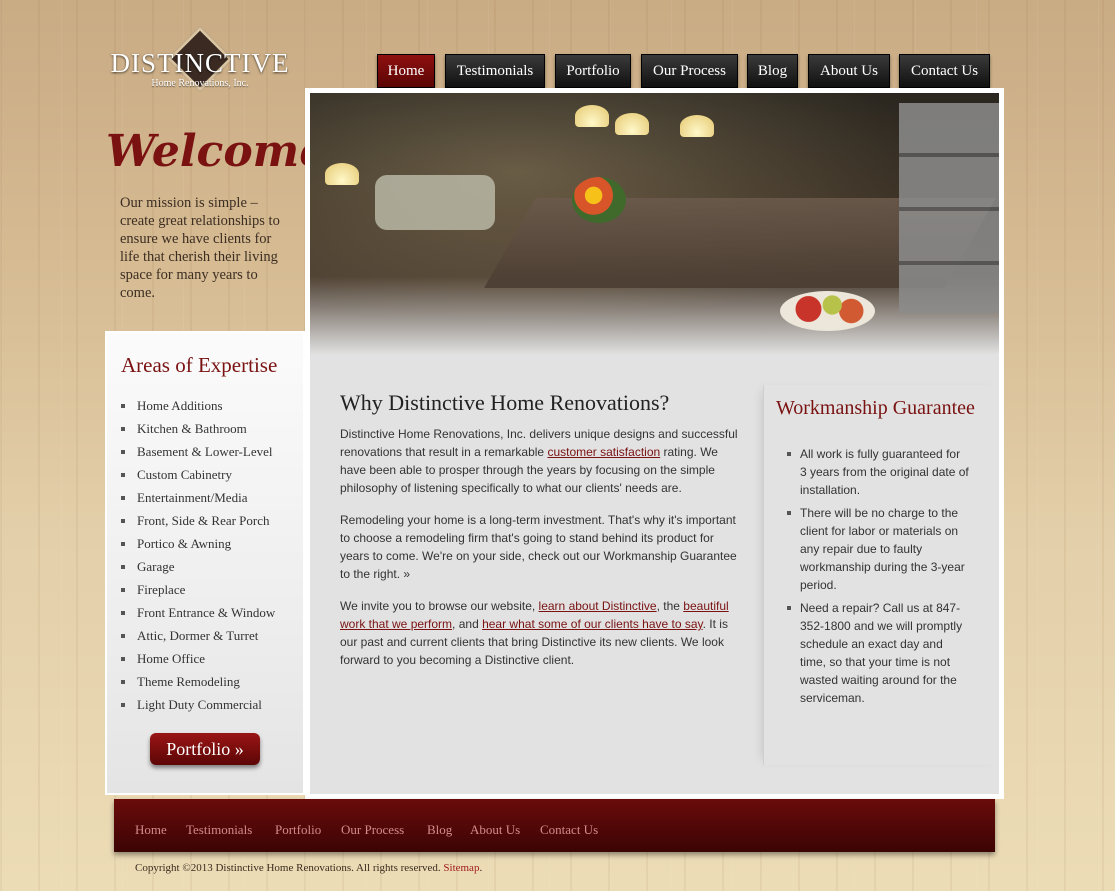  What do you see at coordinates (198, 681) in the screenshot?
I see `expertise-item: Theme Remodeling` at bounding box center [198, 681].